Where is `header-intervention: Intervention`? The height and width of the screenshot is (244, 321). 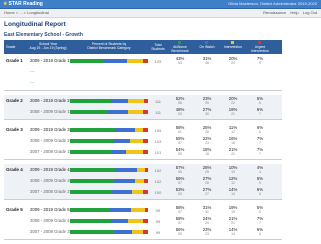
header-intervention: Intervention is located at coordinates (233, 47).